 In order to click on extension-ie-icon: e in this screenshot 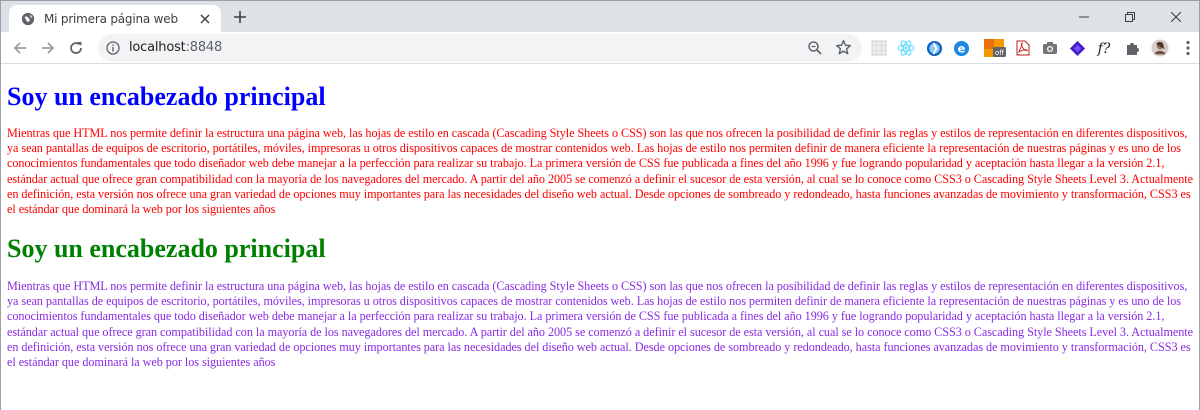, I will do `click(961, 48)`.